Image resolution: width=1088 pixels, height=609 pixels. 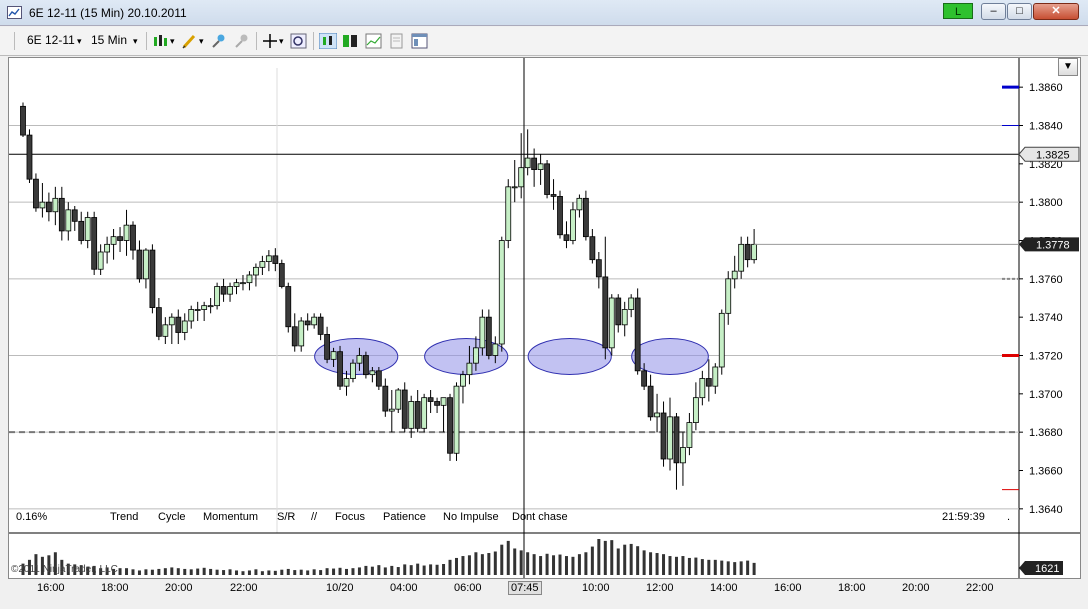 I want to click on crosshair-icon, so click(x=271, y=41).